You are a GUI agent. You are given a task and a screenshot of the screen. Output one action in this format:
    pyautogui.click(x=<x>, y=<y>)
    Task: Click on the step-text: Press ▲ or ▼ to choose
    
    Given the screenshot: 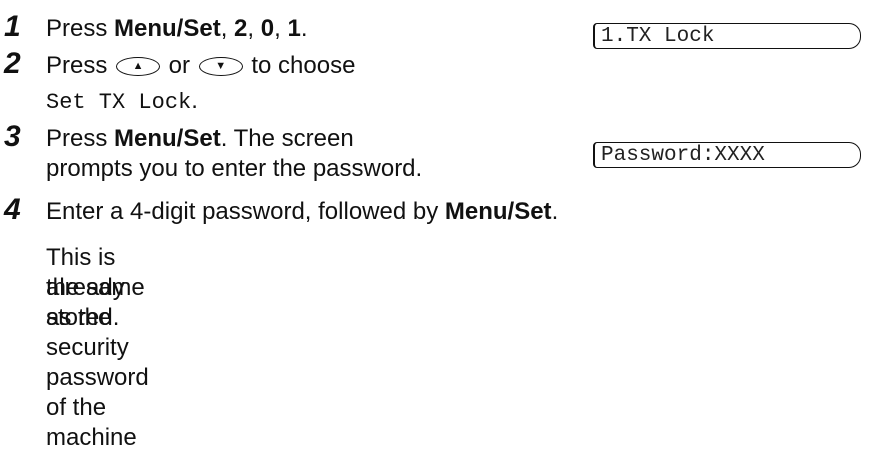 What is the action you would take?
    pyautogui.click(x=201, y=65)
    